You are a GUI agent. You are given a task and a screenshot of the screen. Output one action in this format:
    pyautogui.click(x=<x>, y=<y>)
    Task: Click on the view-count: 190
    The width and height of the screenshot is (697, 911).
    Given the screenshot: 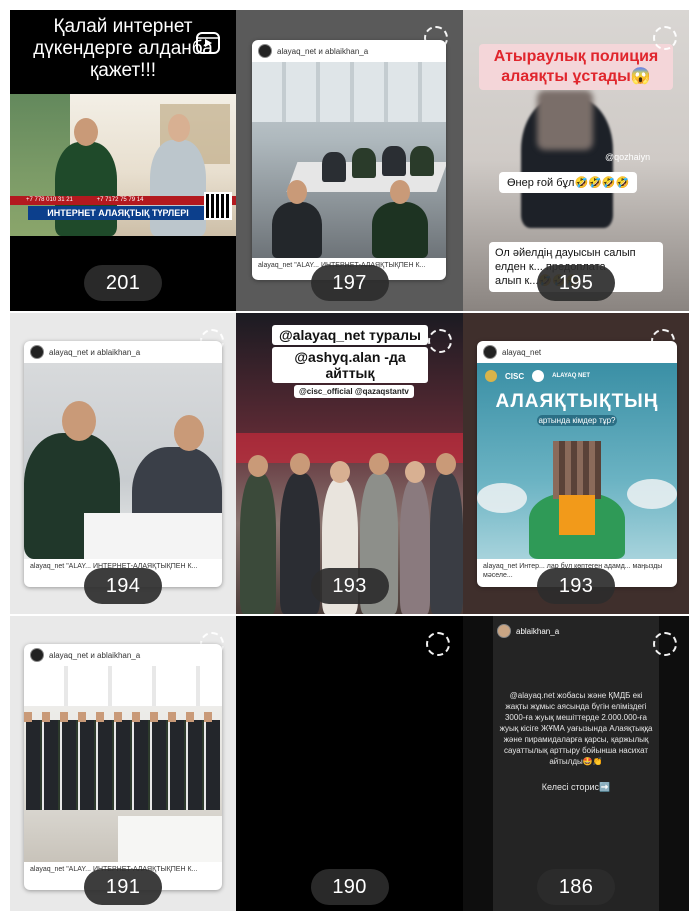 What is the action you would take?
    pyautogui.click(x=349, y=887)
    